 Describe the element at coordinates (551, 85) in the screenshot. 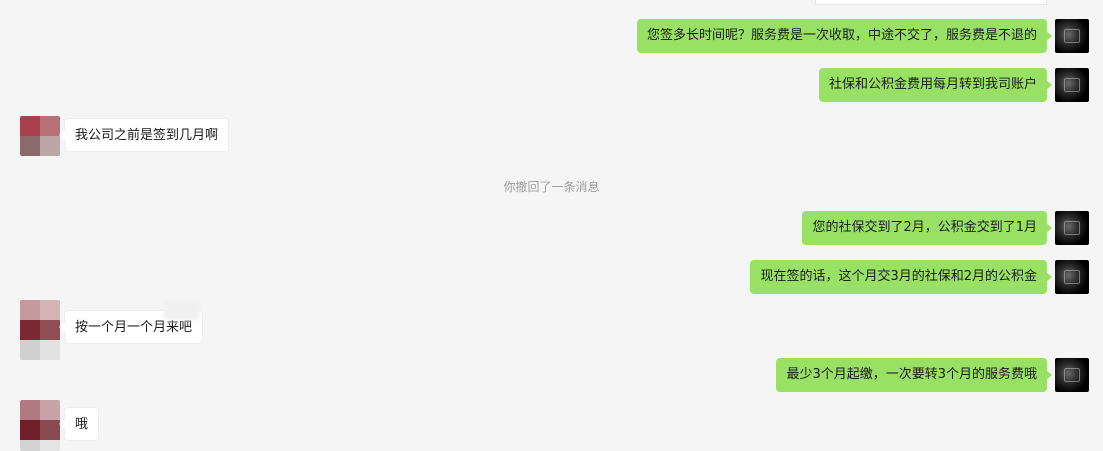

I see `message-row: 社保和公积金费用每月转到我司账户` at that location.